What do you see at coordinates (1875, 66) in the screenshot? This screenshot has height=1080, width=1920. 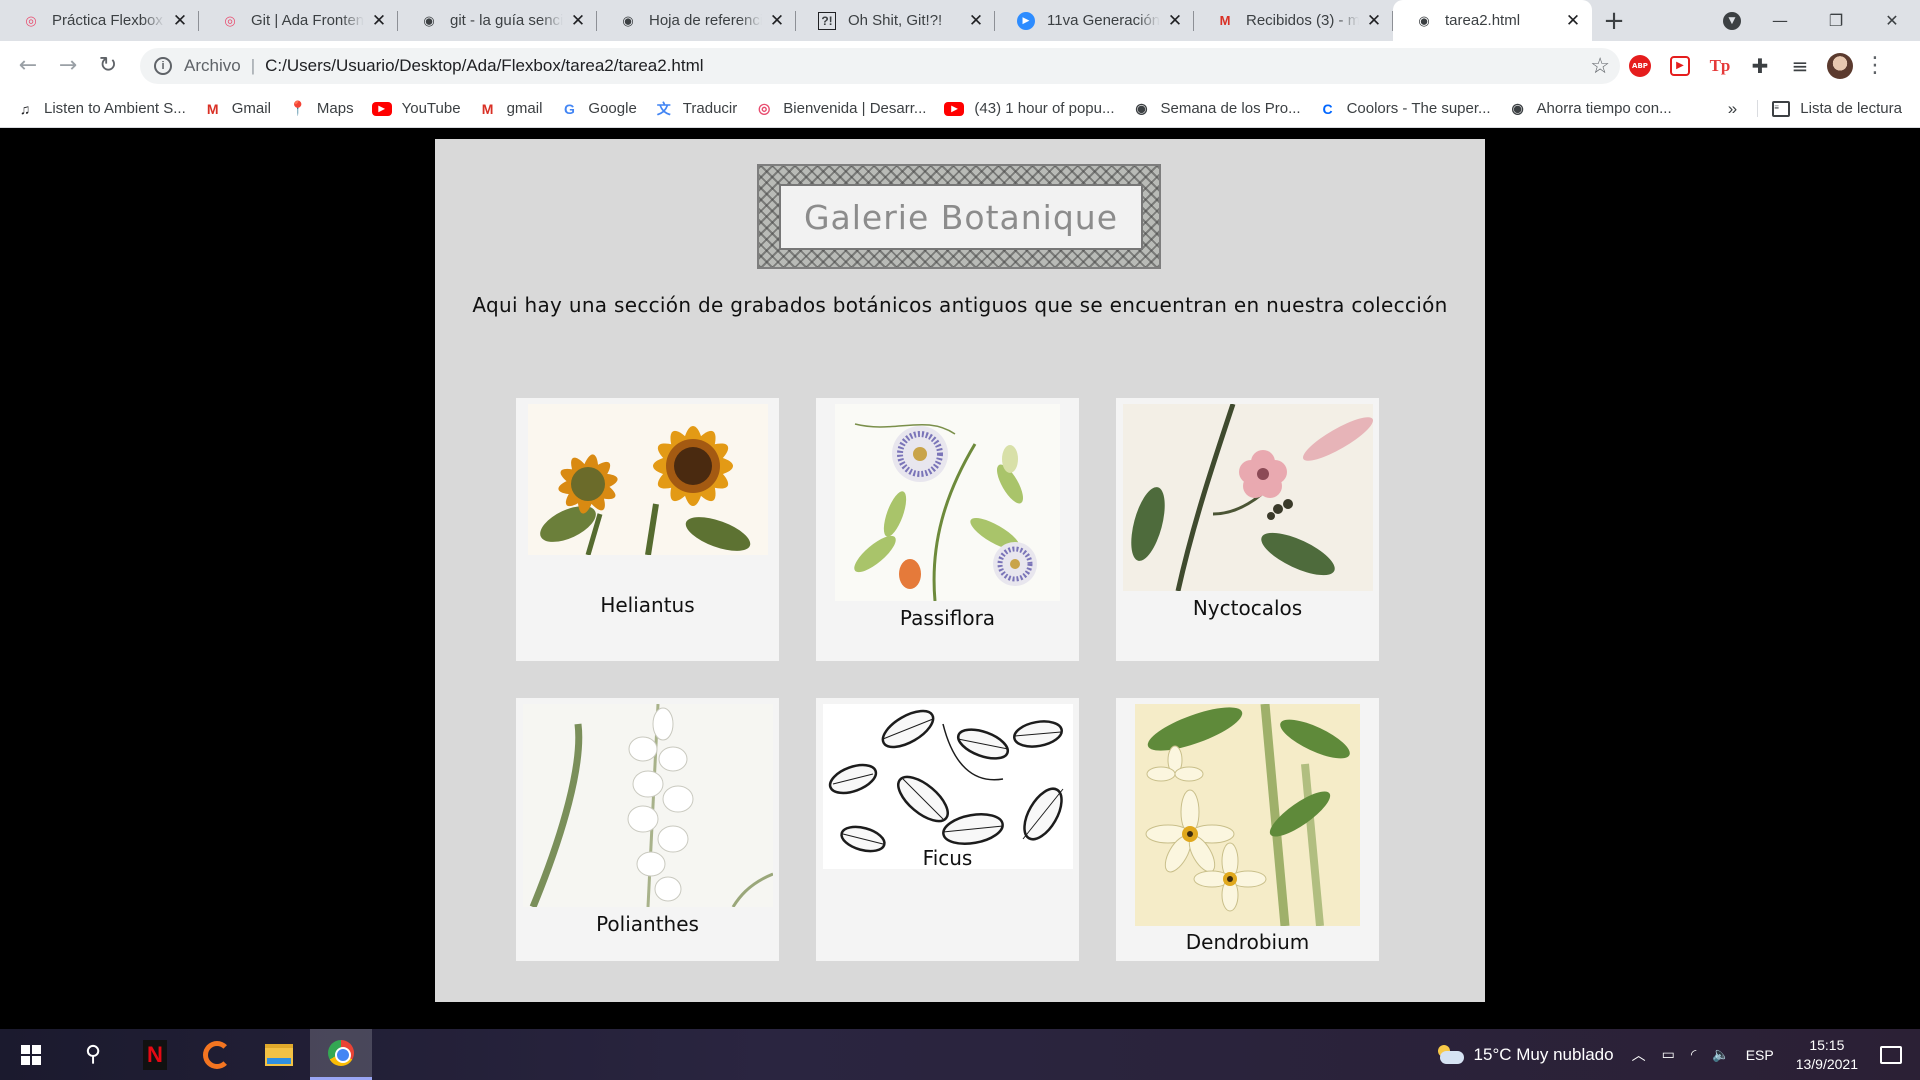 I see `browser-menu-button: ⋮` at bounding box center [1875, 66].